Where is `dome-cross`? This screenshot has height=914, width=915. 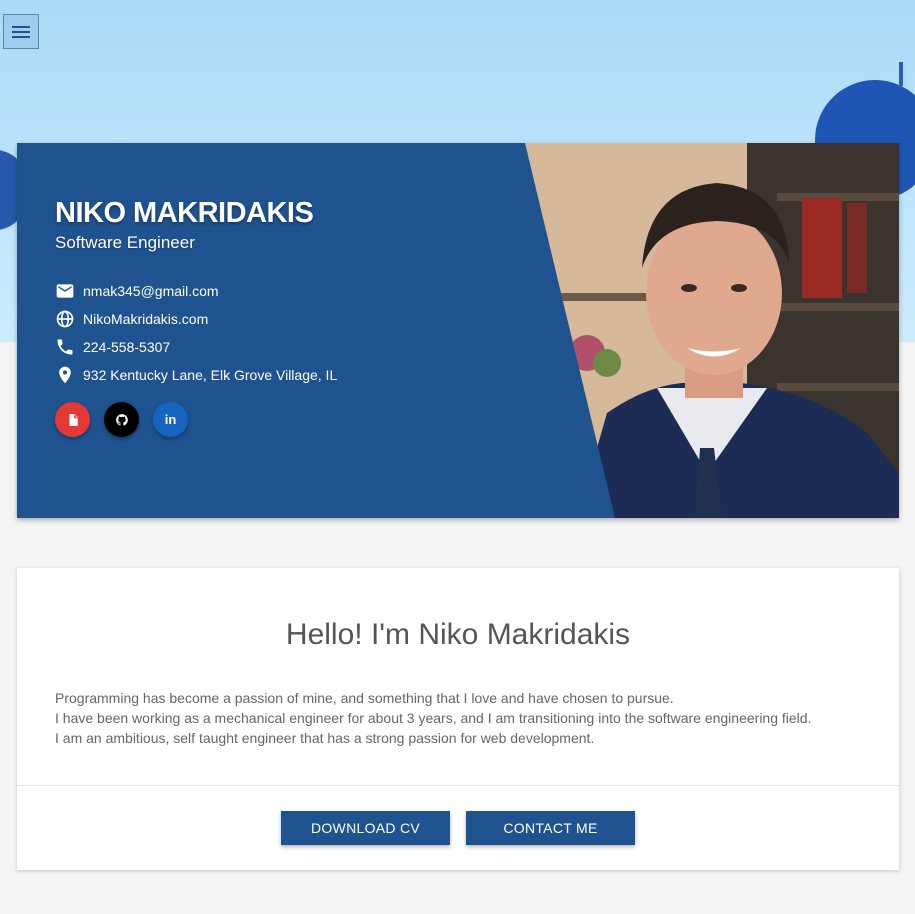
dome-cross is located at coordinates (901, 74).